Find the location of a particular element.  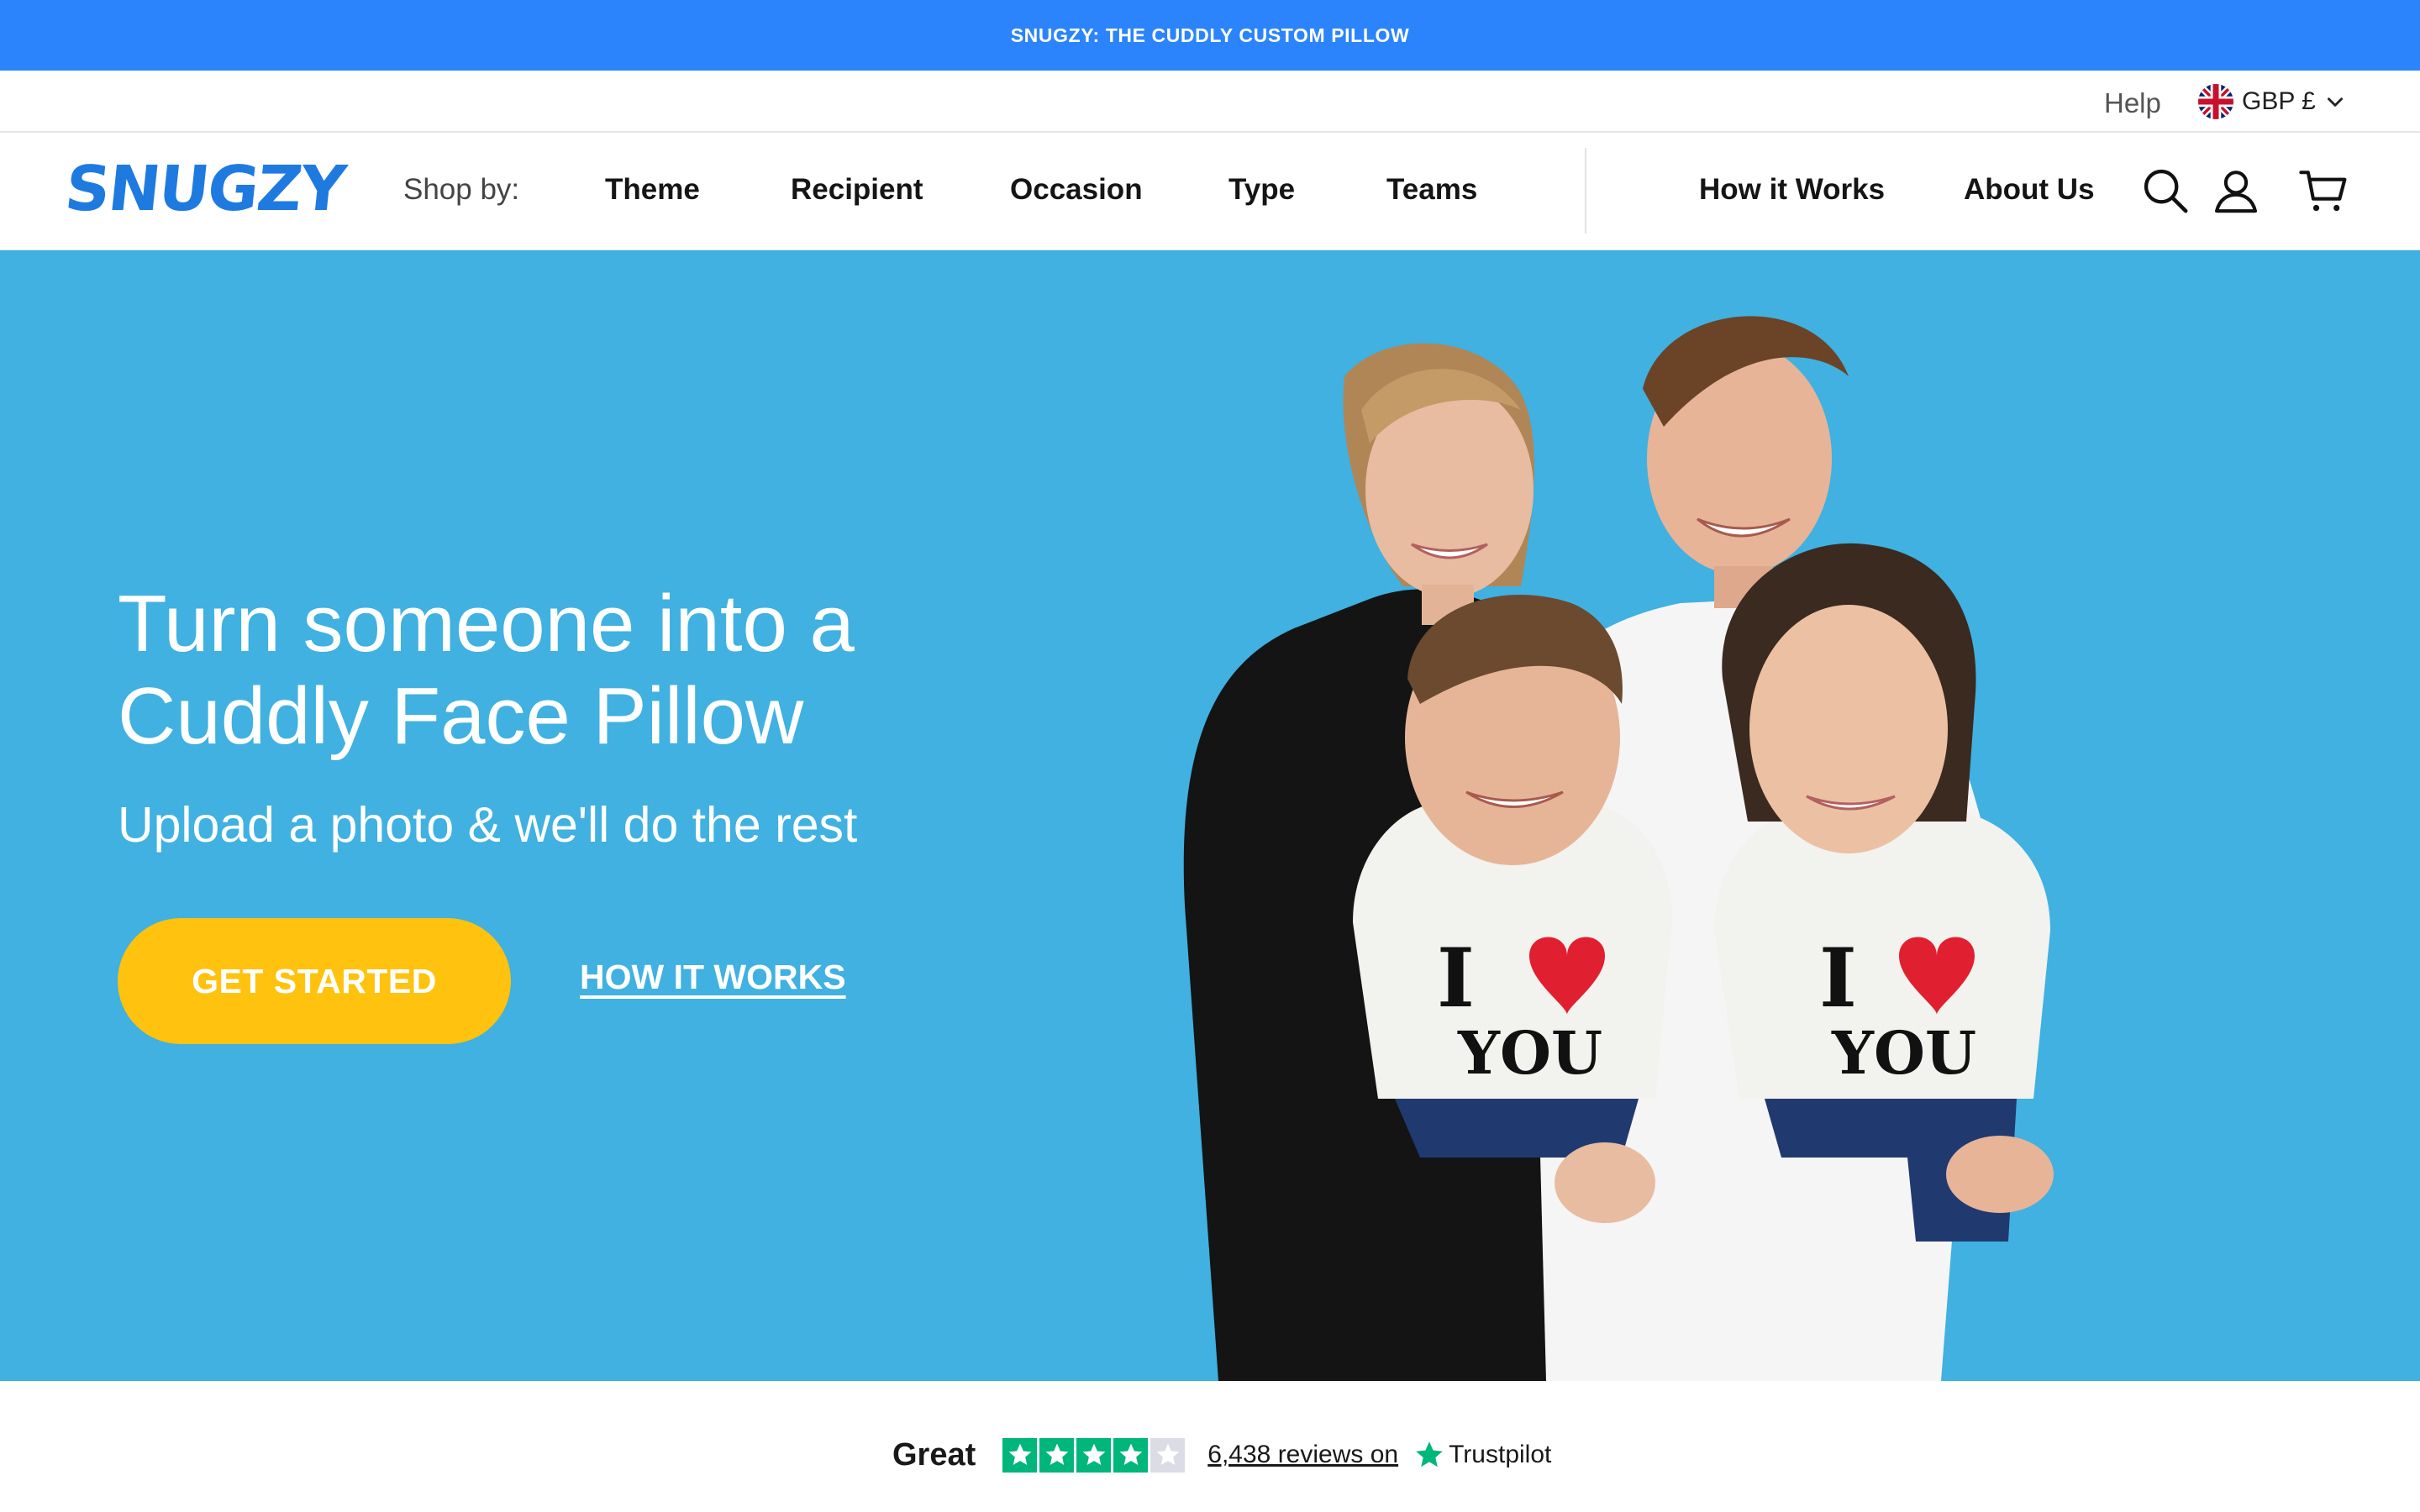

nav-teams: Teams is located at coordinates (1432, 190).